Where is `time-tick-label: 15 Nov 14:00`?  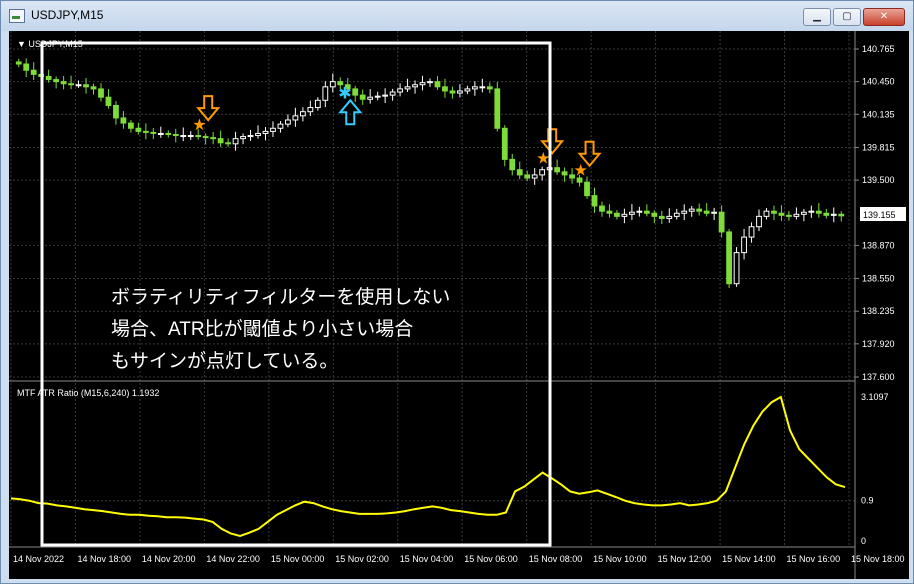
time-tick-label: 15 Nov 14:00 is located at coordinates (749, 559).